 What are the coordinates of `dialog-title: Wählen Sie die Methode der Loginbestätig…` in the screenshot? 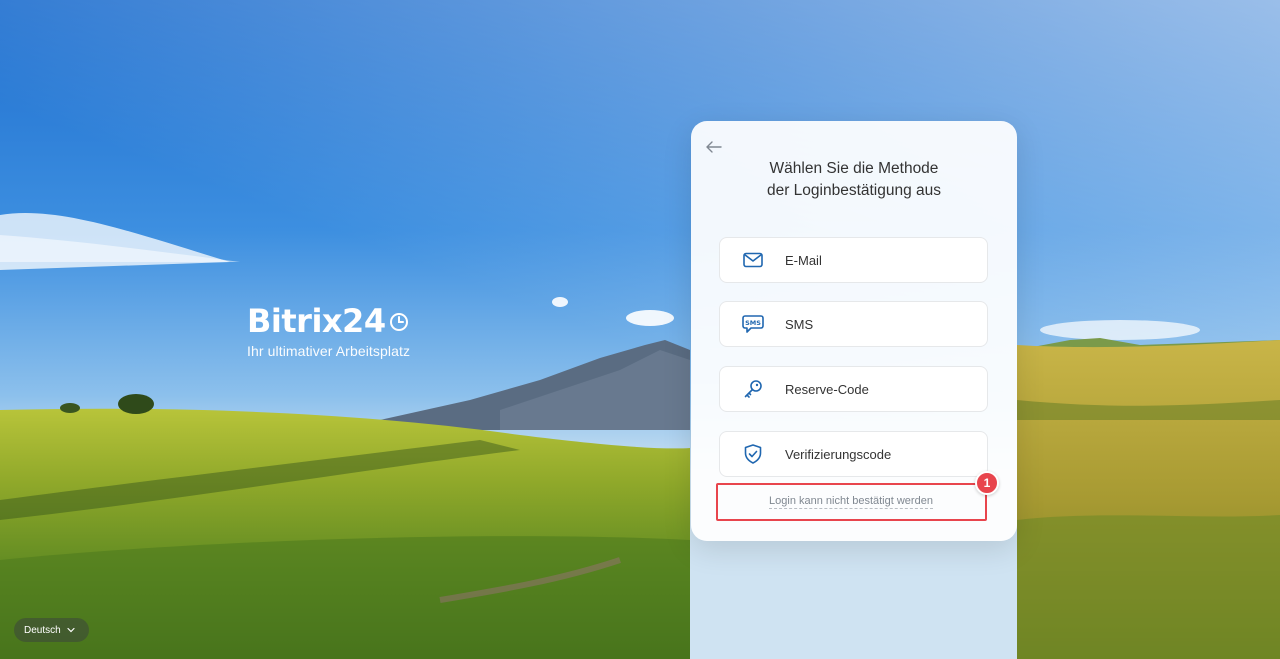 It's located at (854, 180).